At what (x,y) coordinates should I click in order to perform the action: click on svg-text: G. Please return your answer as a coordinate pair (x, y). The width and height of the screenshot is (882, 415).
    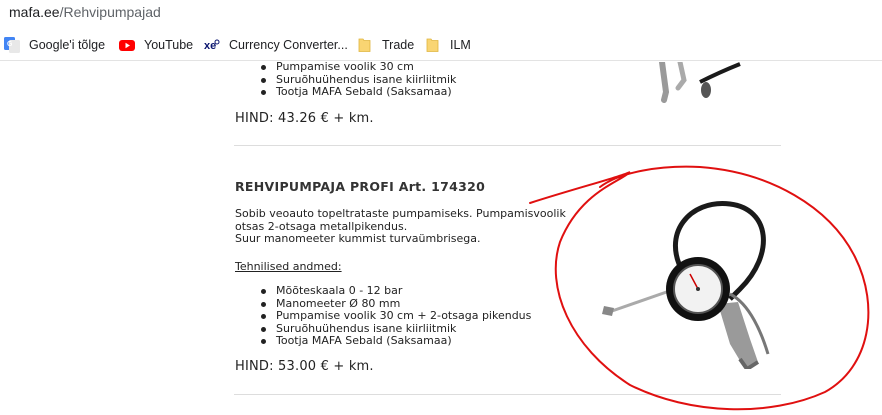
    Looking at the image, I should click on (10, 44).